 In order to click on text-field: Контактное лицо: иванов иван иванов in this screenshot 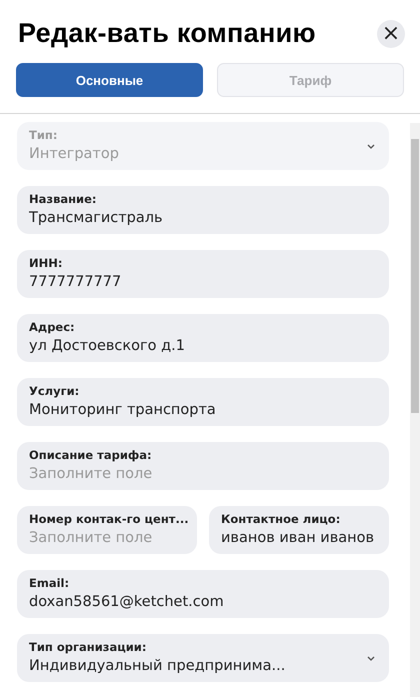, I will do `click(299, 530)`.